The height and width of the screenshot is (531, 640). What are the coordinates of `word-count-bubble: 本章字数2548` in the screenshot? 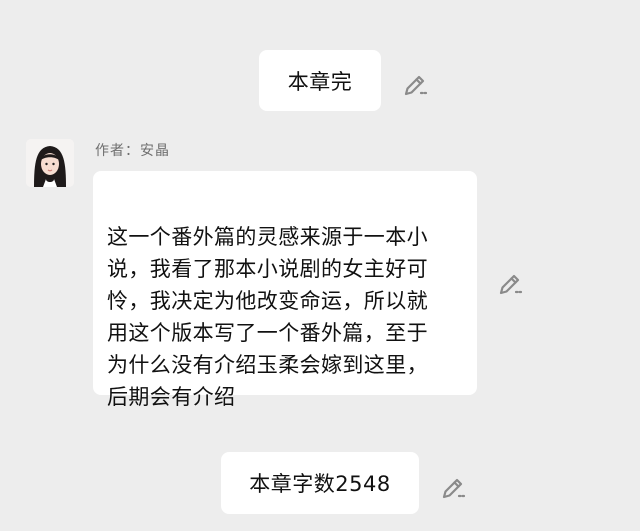 It's located at (320, 483).